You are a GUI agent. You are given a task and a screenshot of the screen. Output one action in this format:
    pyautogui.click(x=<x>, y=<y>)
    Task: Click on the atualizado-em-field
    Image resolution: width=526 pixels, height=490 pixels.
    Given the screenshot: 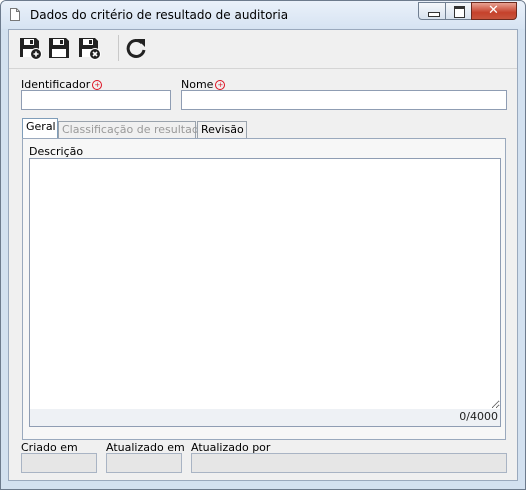 What is the action you would take?
    pyautogui.click(x=144, y=463)
    